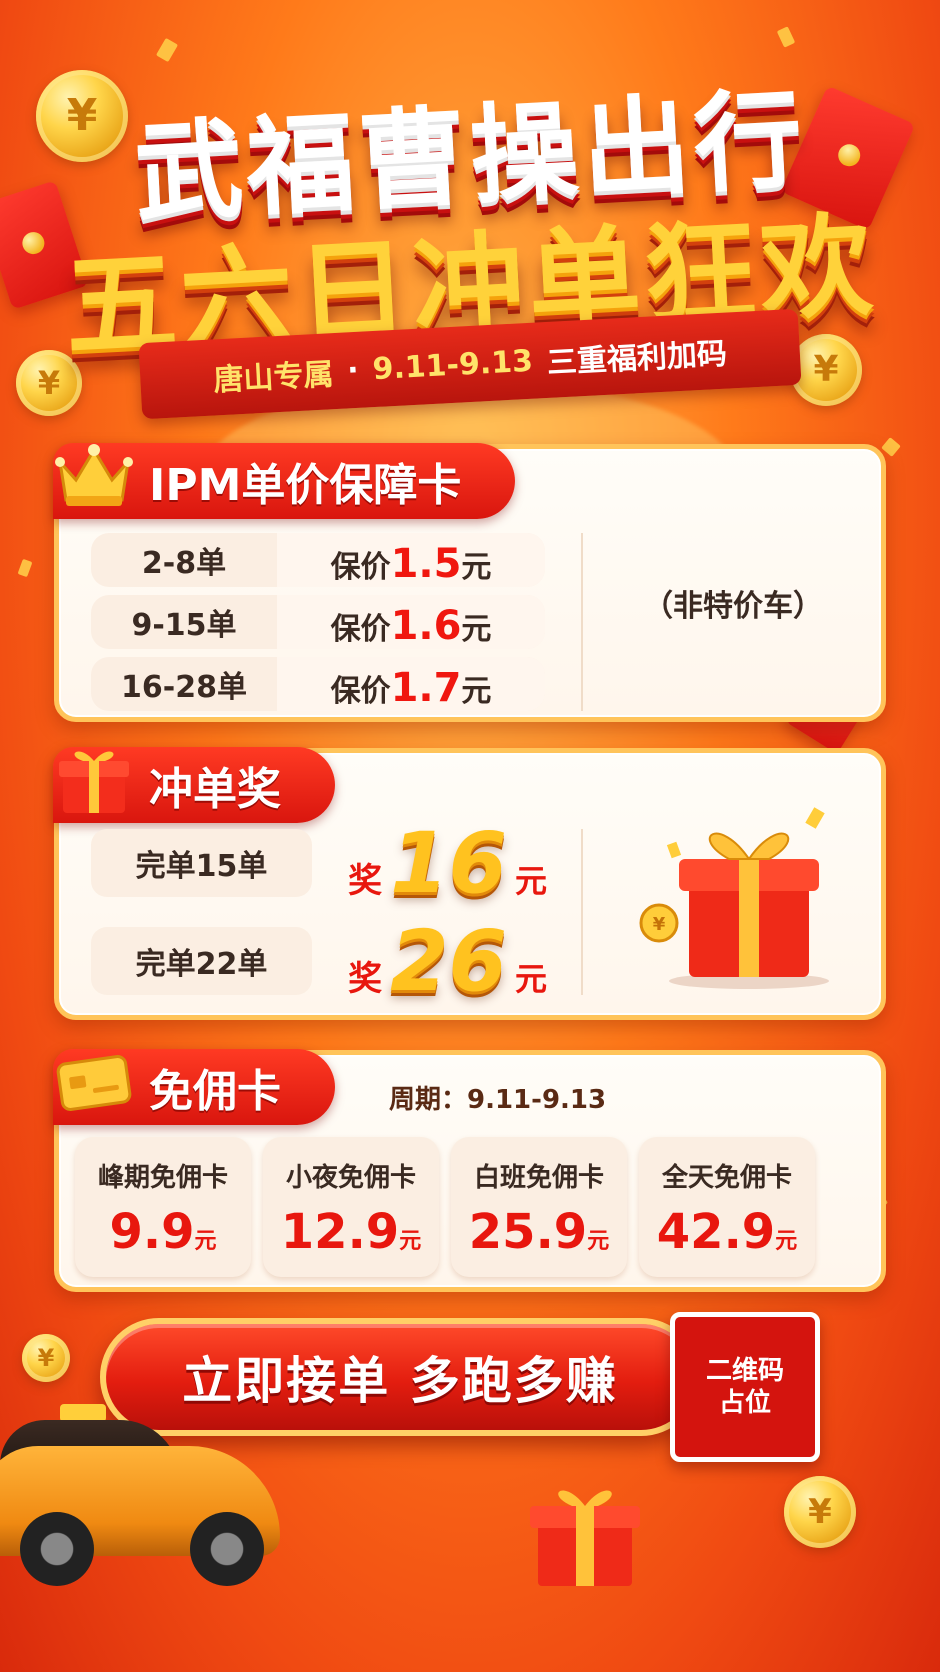 This screenshot has height=1672, width=940. I want to click on free-card-option: 峰期免佣卡 9.9元, so click(163, 1207).